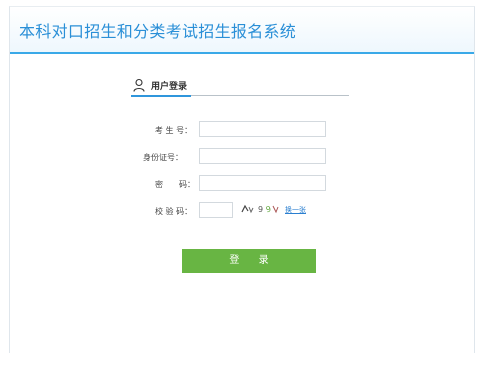  Describe the element at coordinates (262, 129) in the screenshot. I see `candidate-number-input` at that location.